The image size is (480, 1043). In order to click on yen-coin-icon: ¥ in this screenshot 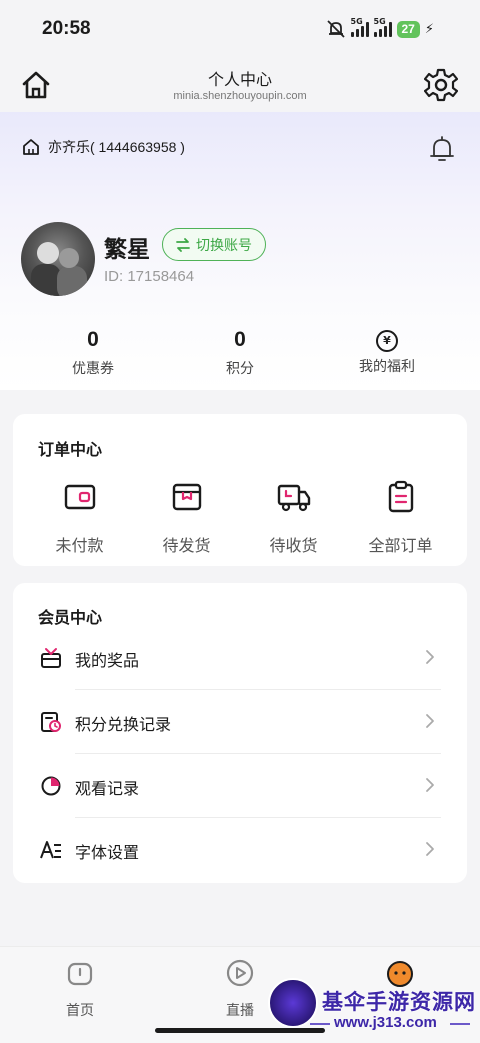, I will do `click(387, 341)`.